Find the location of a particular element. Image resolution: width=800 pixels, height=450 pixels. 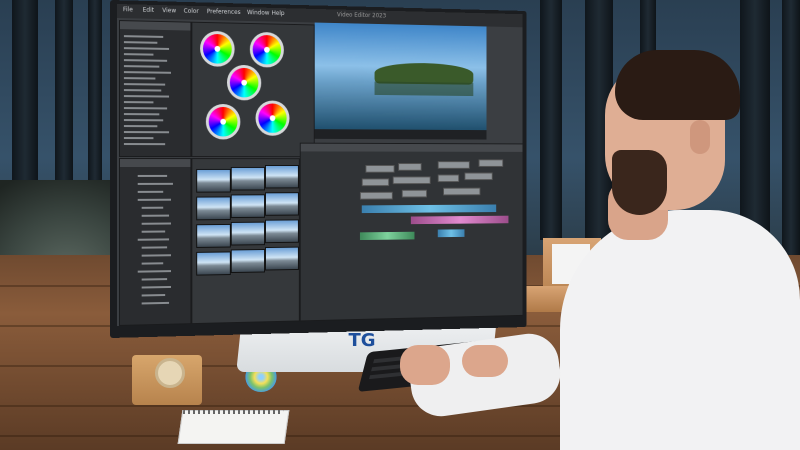

man-beard is located at coordinates (639, 182).